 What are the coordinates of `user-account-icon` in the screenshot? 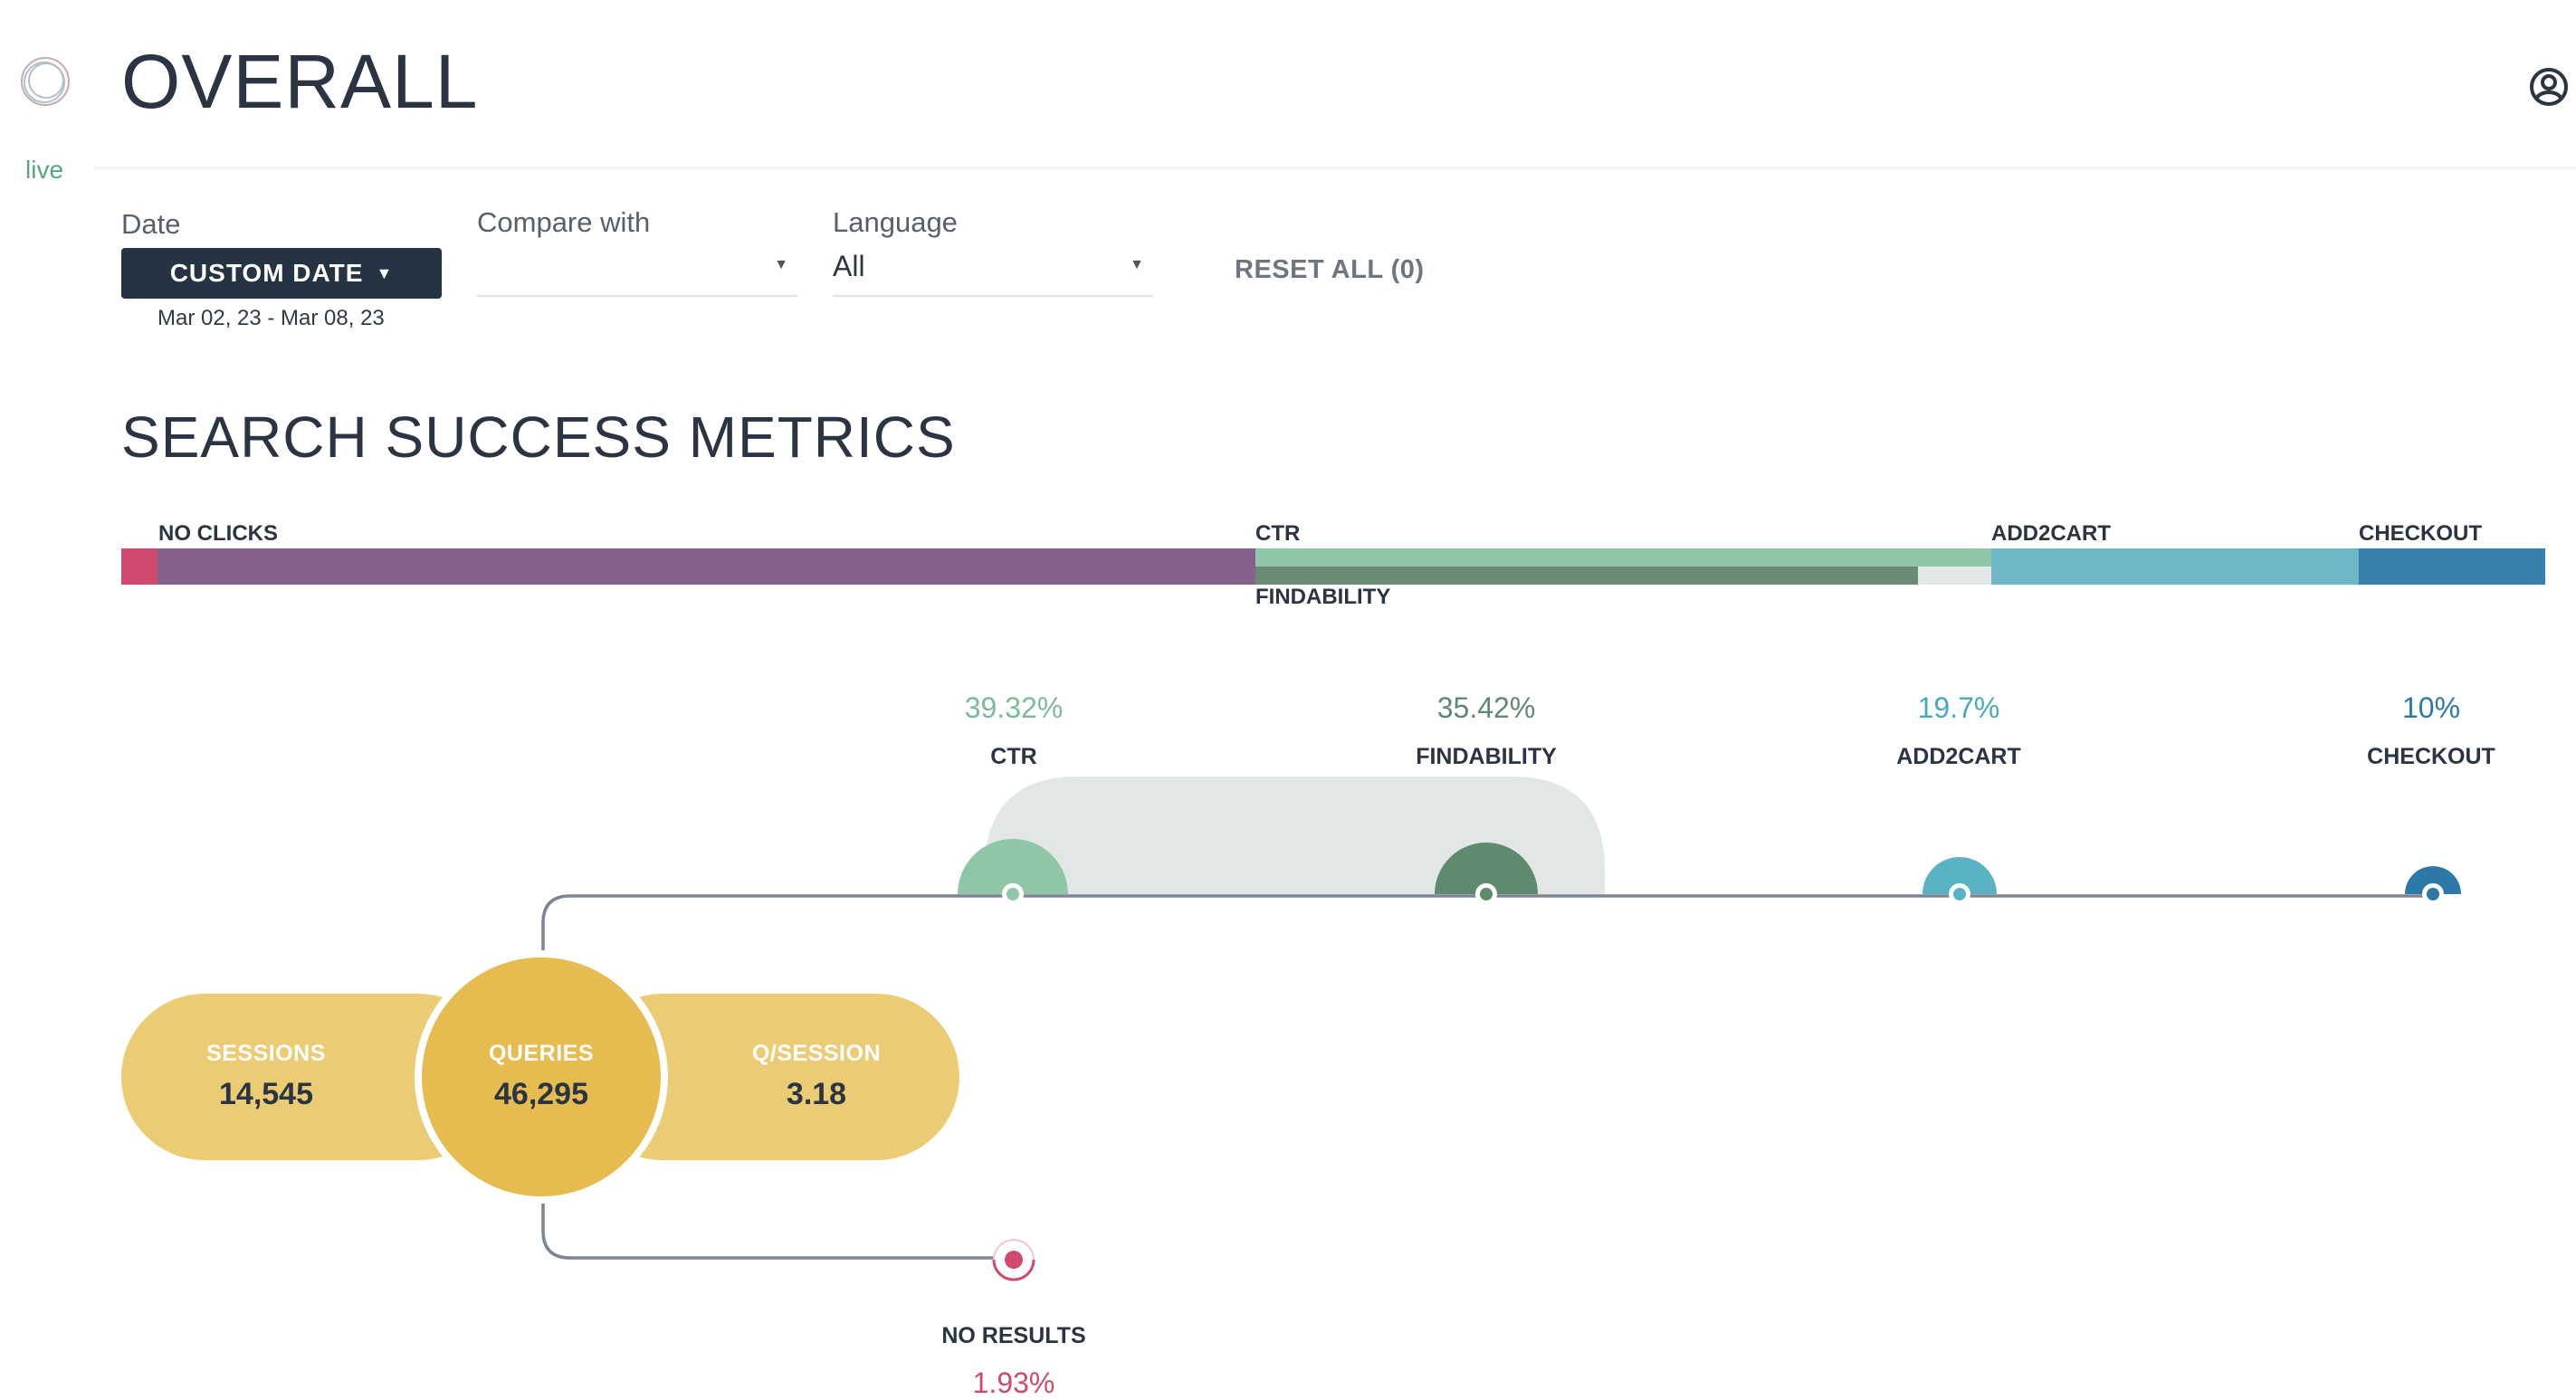 It's located at (2549, 87).